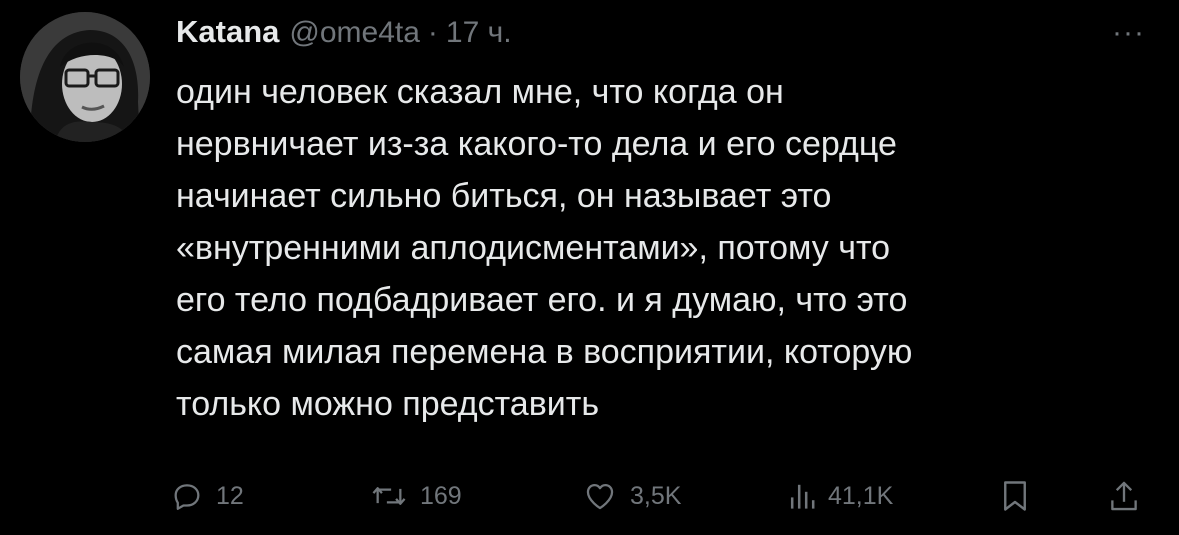  What do you see at coordinates (533, 248) in the screenshot?
I see `tweet-text-line: «внутренними аплодисментами», потому что` at bounding box center [533, 248].